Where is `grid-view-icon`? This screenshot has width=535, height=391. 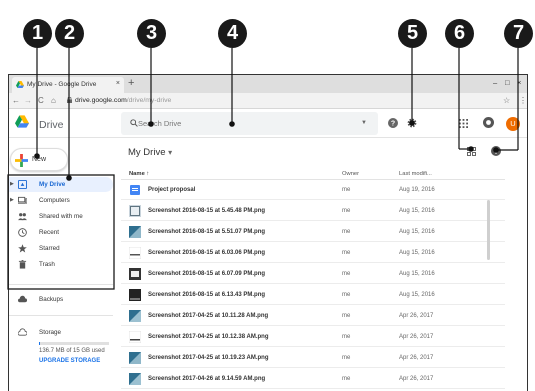 grid-view-icon is located at coordinates (471, 151).